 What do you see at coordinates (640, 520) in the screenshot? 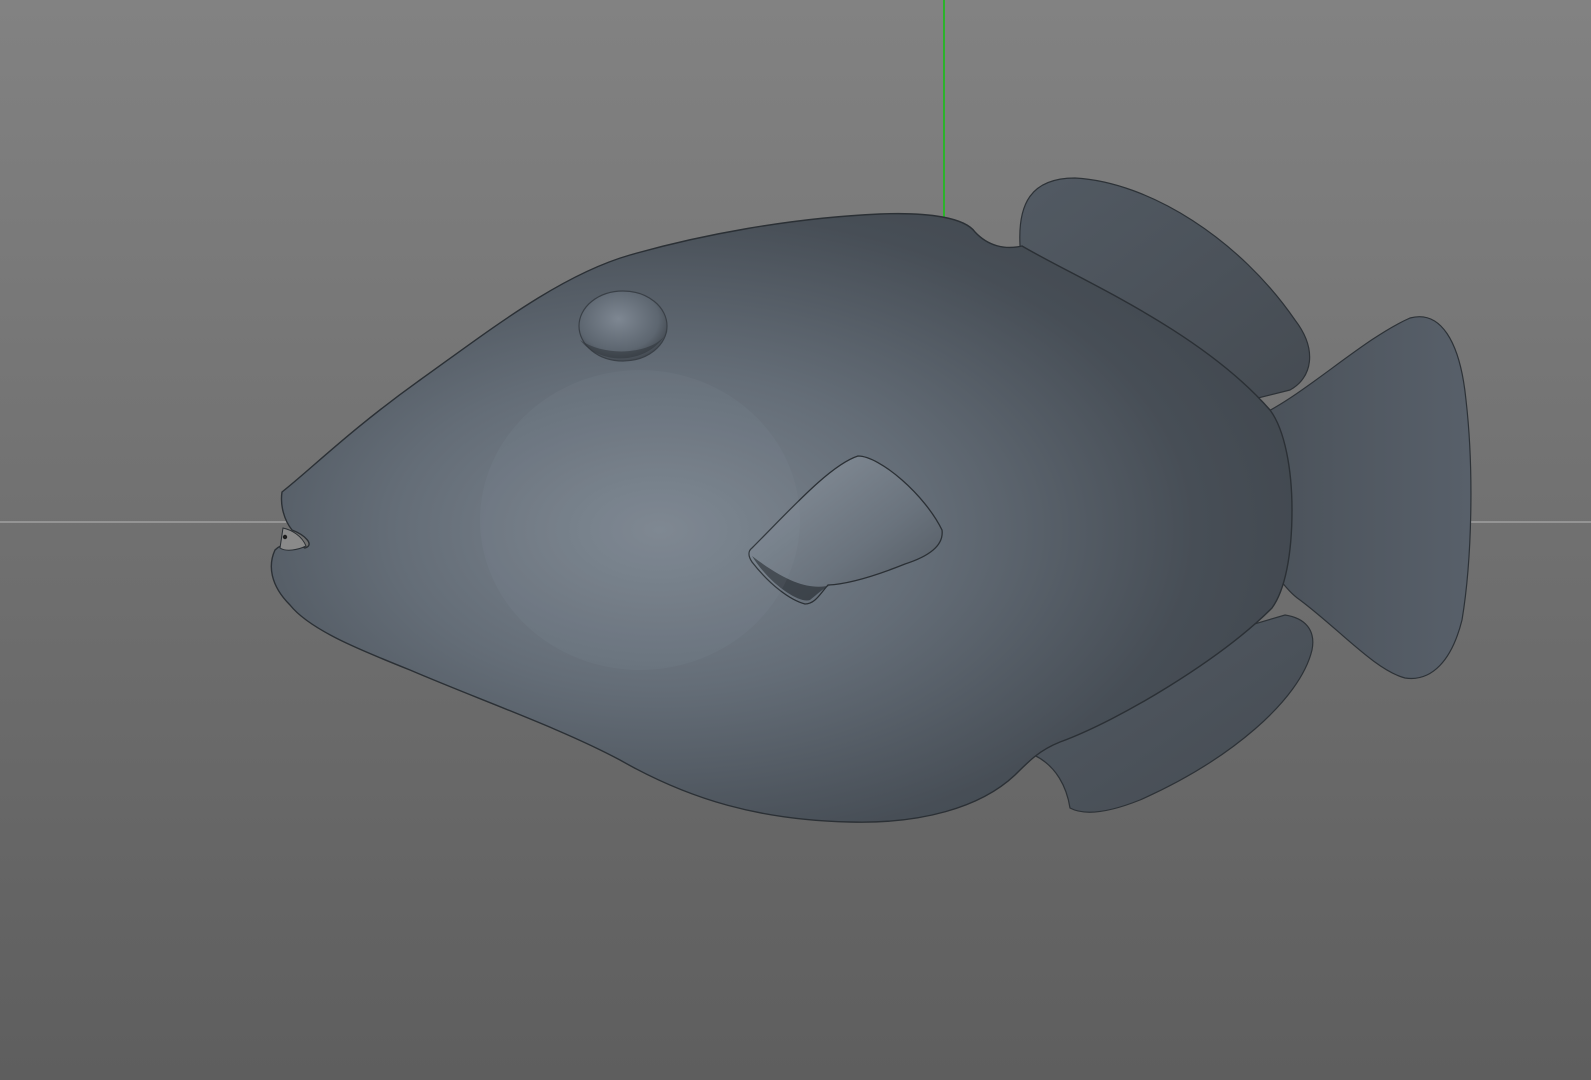
I see `body-highlight` at bounding box center [640, 520].